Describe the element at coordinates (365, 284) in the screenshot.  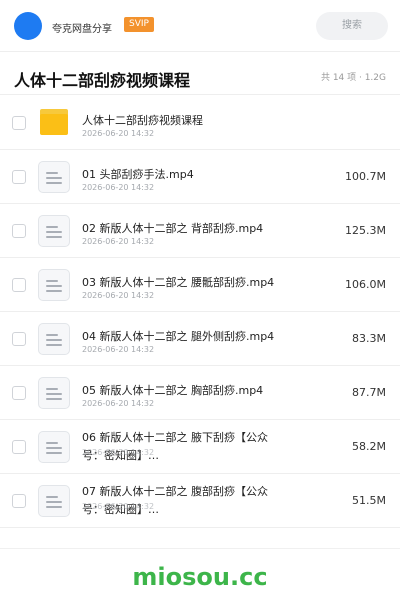
I see `item-size: 106.0M` at that location.